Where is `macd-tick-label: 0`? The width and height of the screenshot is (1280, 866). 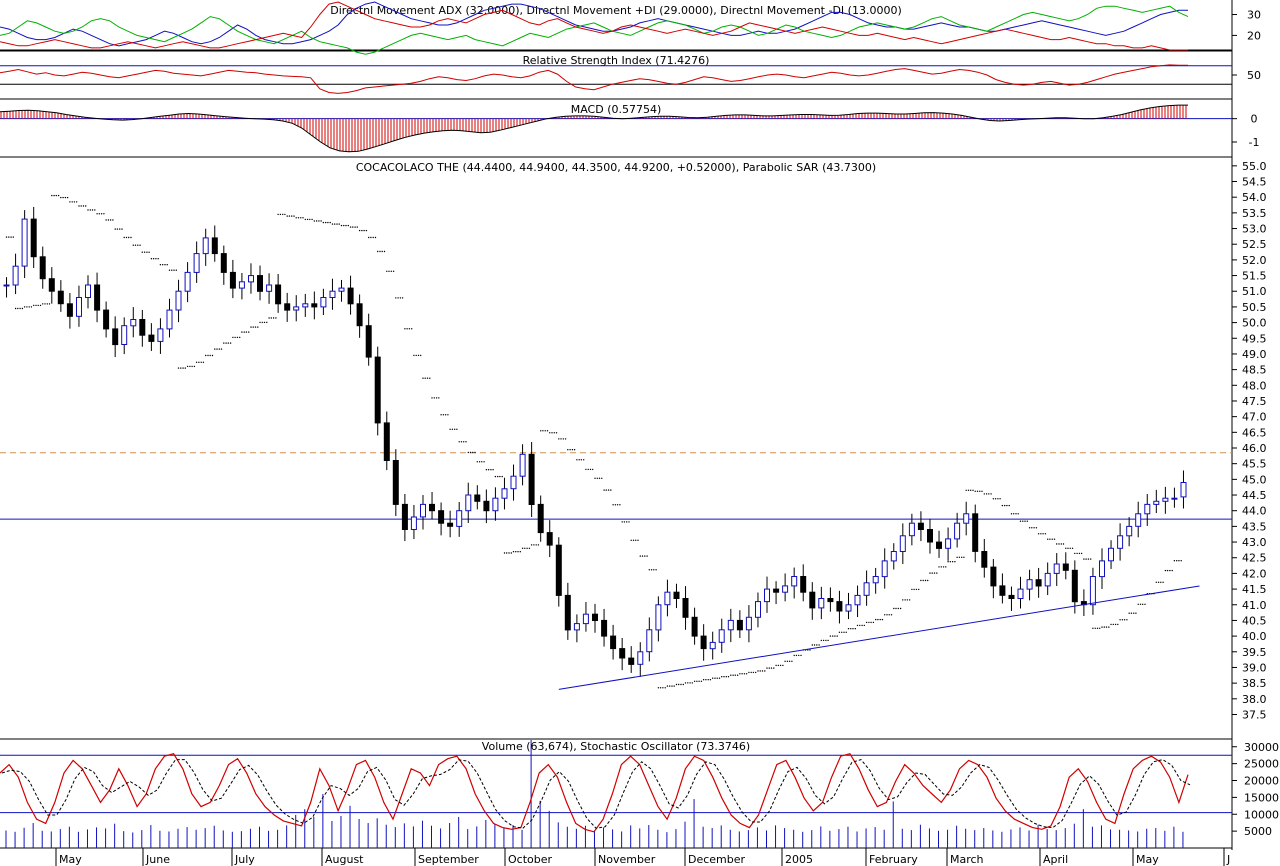 macd-tick-label: 0 is located at coordinates (1254, 119).